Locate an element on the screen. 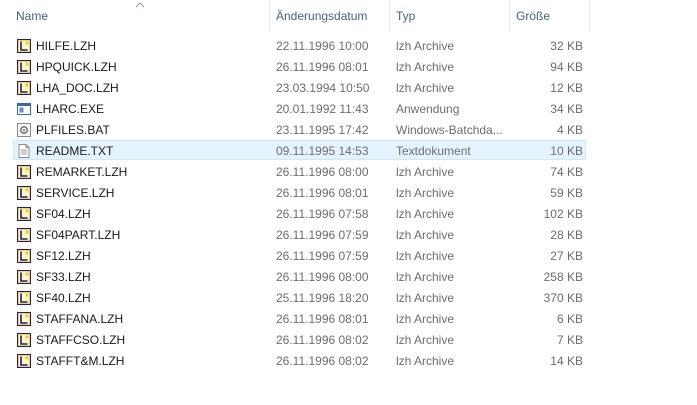 The height and width of the screenshot is (405, 697). file-name: SF33.LZH is located at coordinates (63, 277).